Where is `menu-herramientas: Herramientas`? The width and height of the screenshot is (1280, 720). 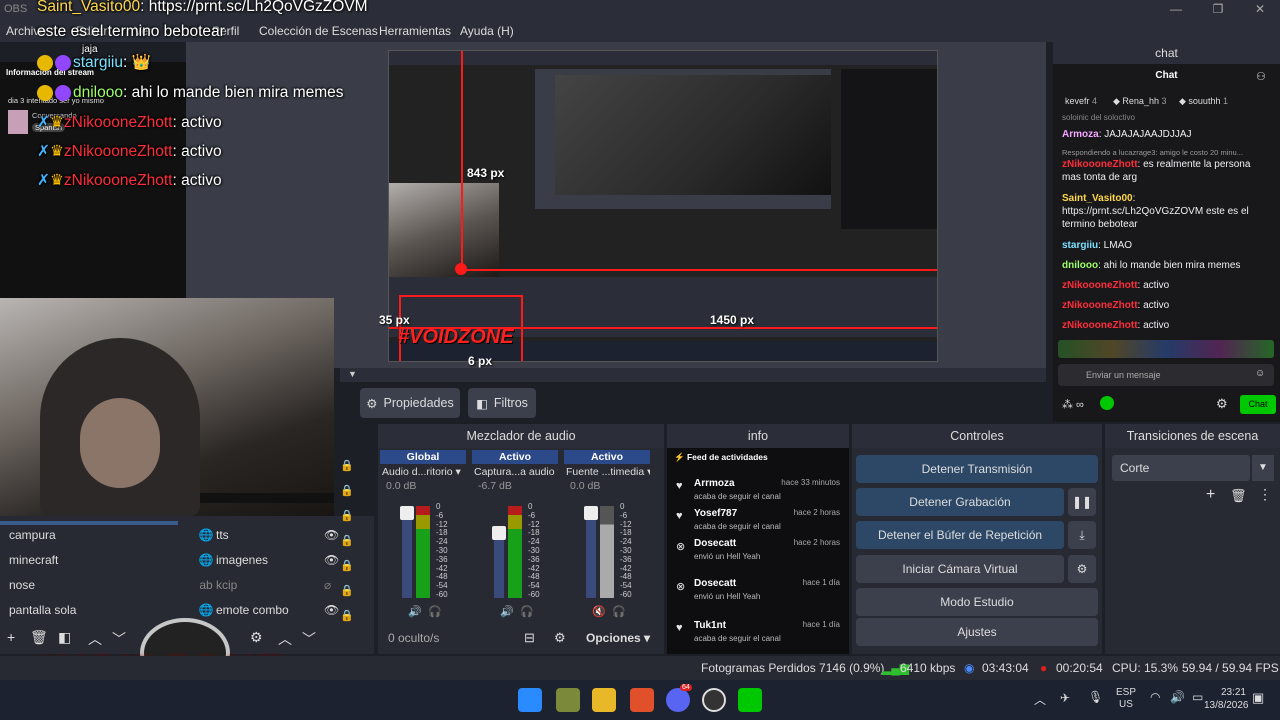 menu-herramientas: Herramientas is located at coordinates (415, 31).